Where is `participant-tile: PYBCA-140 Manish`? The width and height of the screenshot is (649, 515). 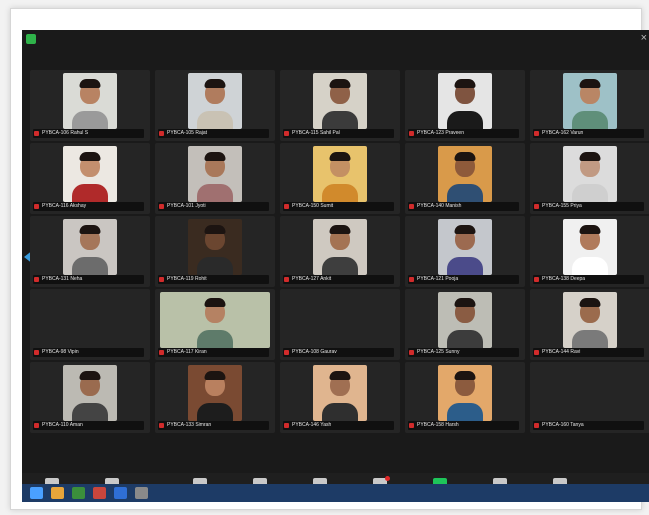 participant-tile: PYBCA-140 Manish is located at coordinates (465, 178).